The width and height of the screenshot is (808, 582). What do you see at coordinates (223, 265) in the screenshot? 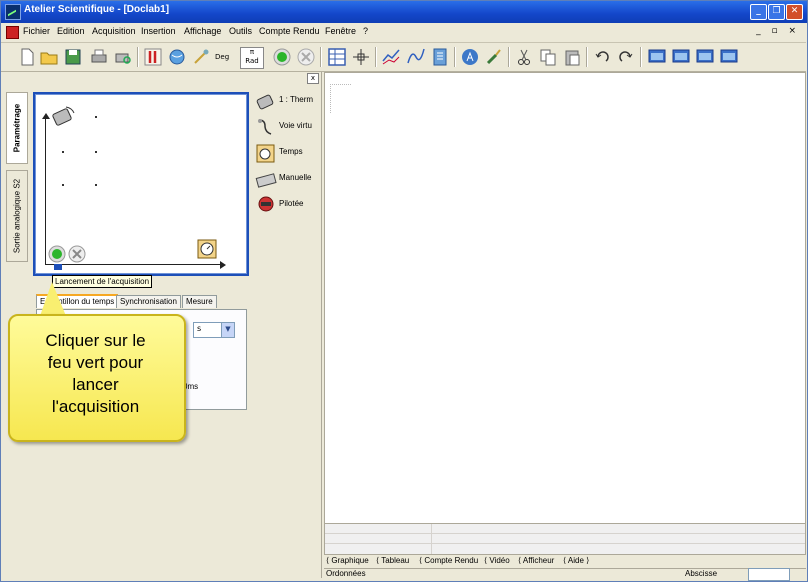
I see `x-axis-arrow` at bounding box center [223, 265].